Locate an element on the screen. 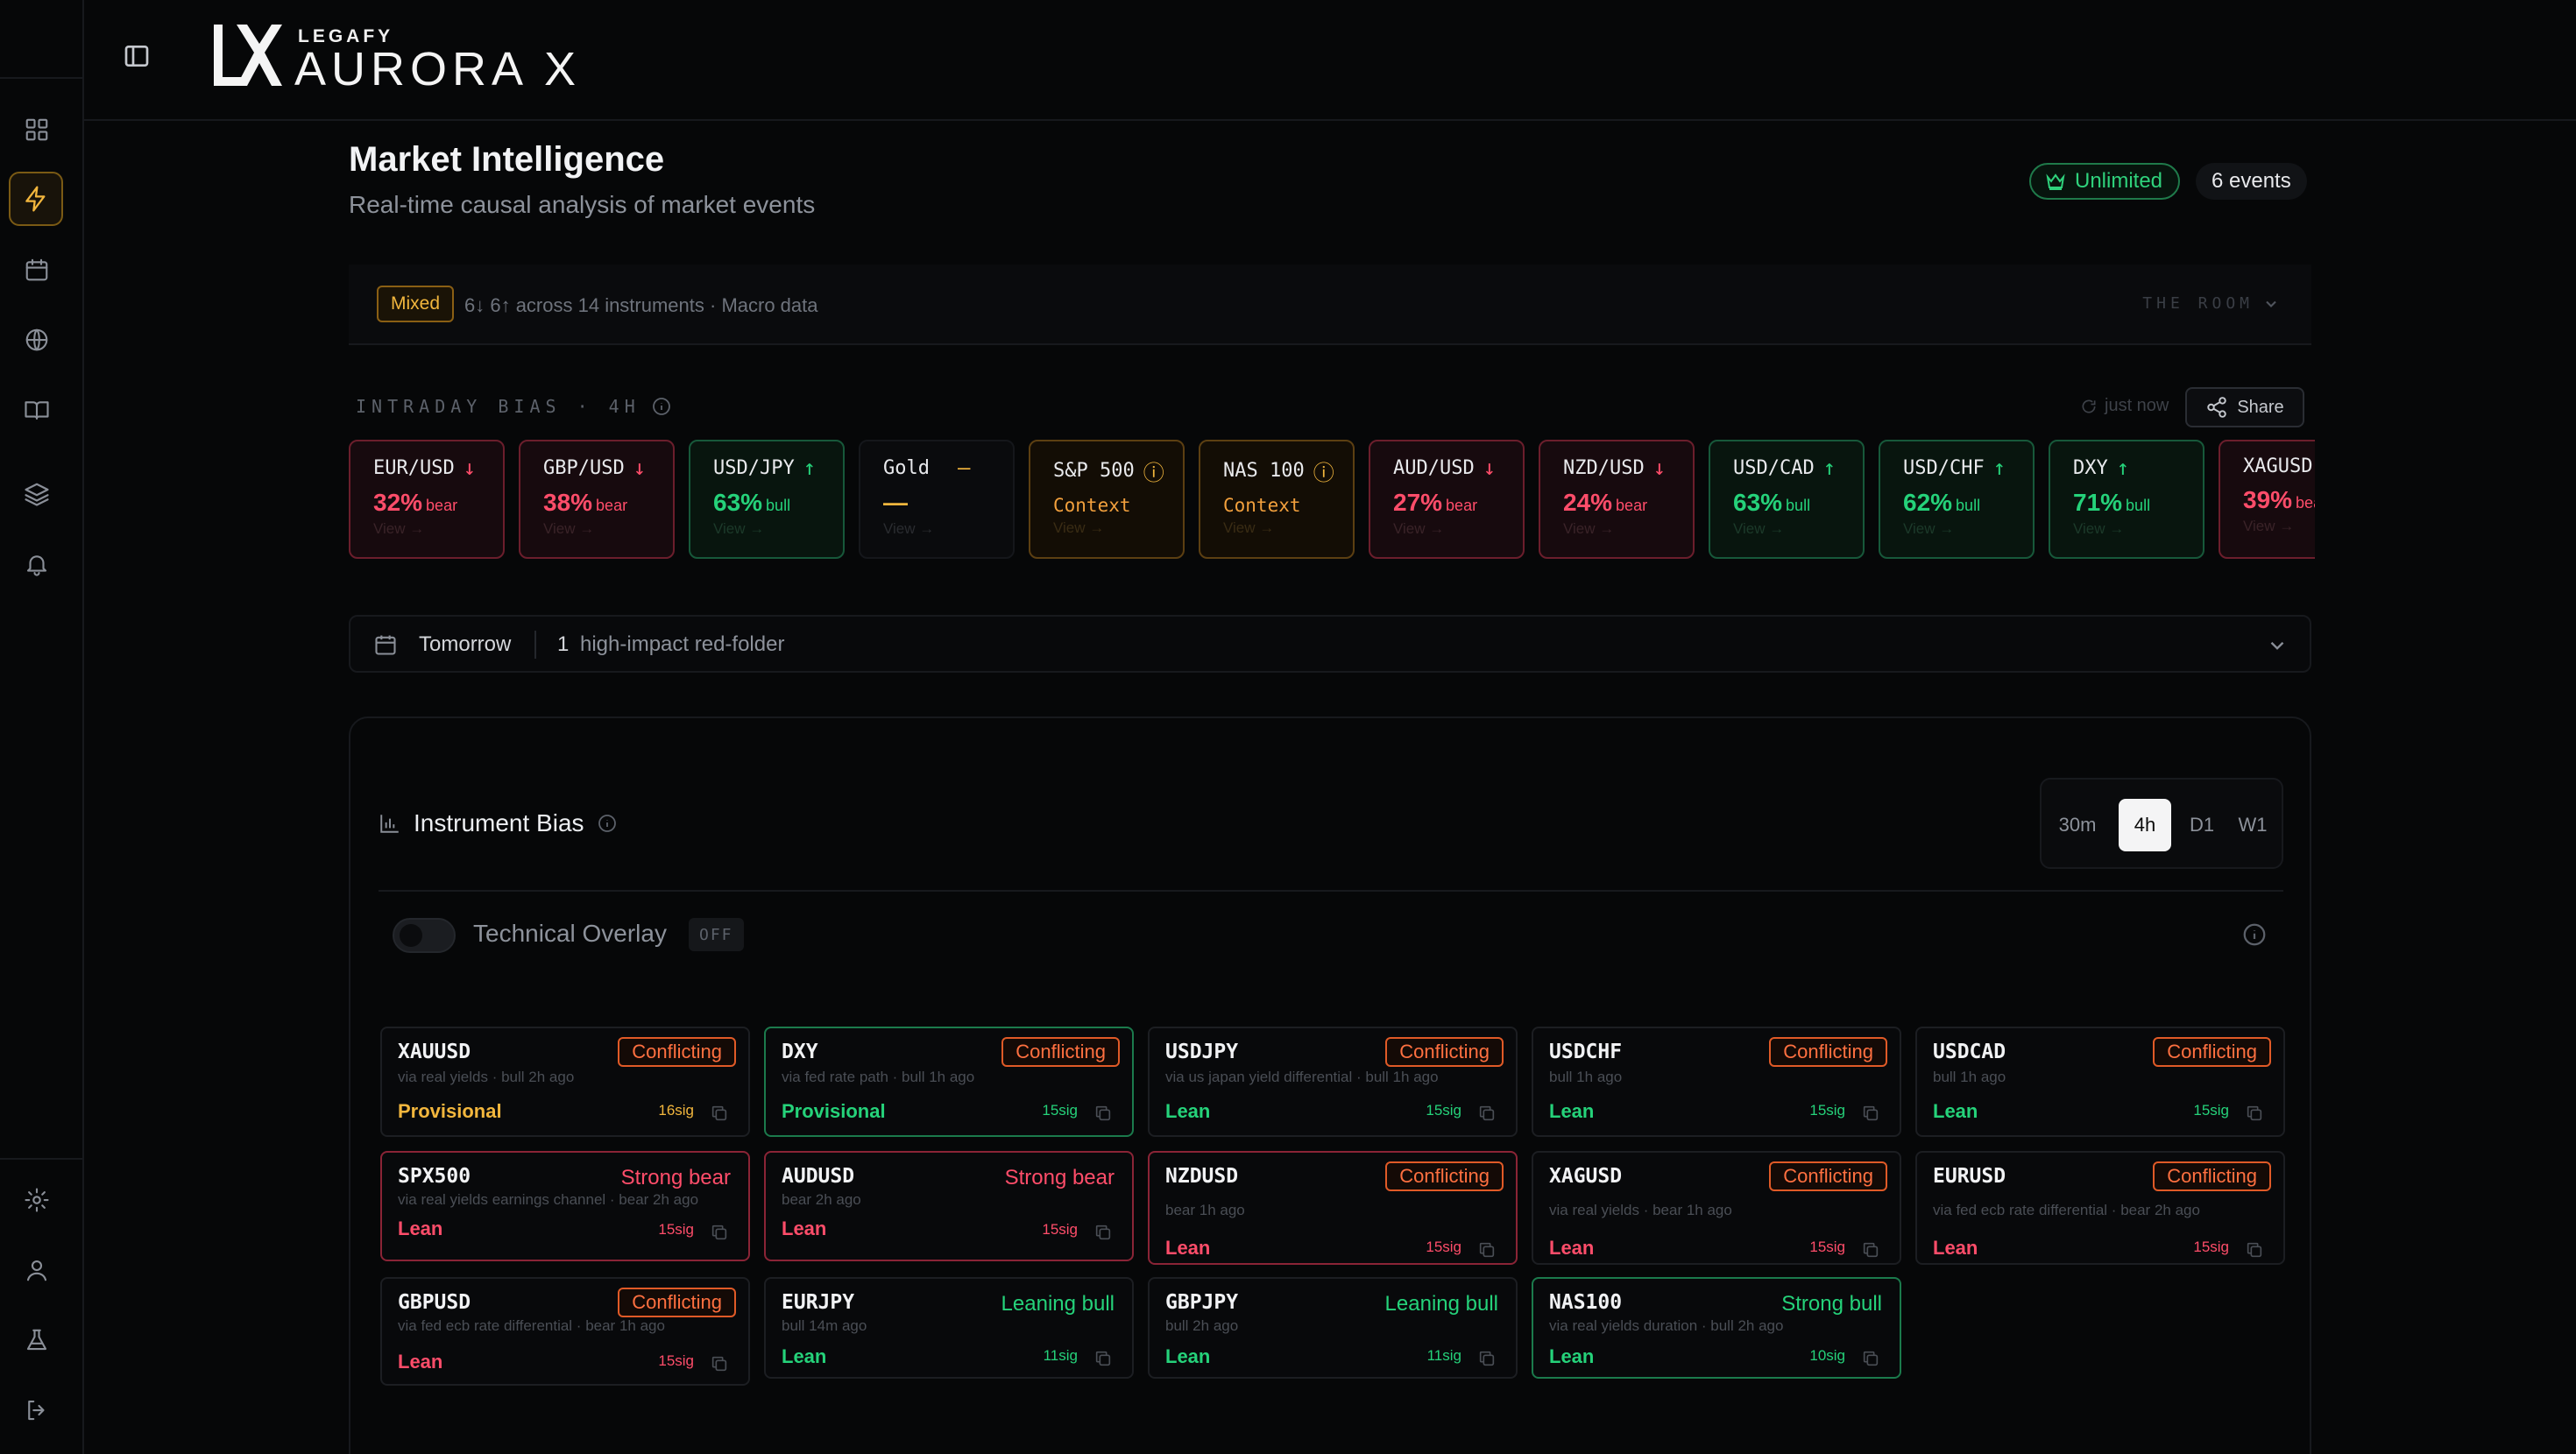  bias-card: DXY ↑ 71% bull View → is located at coordinates (2126, 499).